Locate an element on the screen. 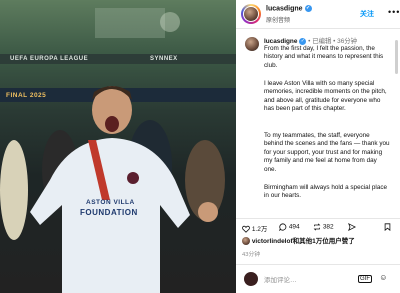 This screenshot has height=293, width=400. comment-action: 494 is located at coordinates (289, 227).